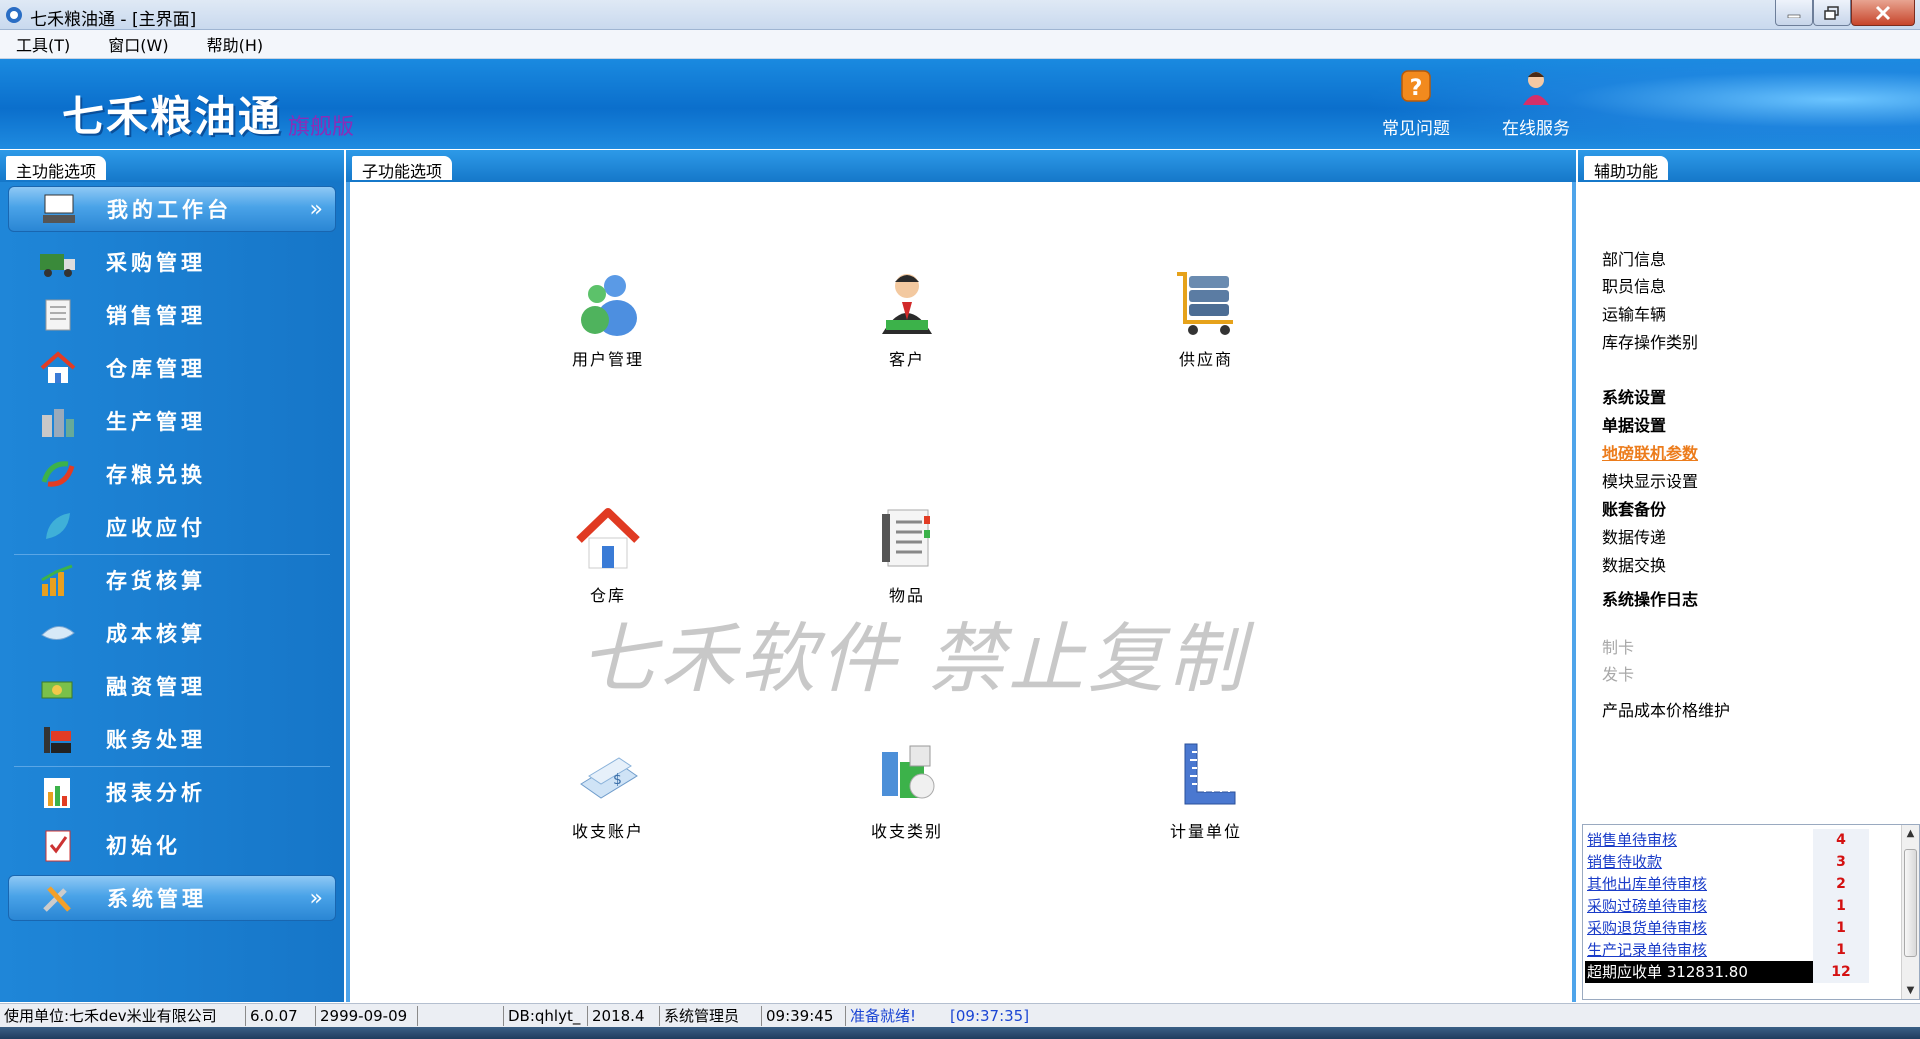 The height and width of the screenshot is (1039, 1920). Describe the element at coordinates (1841, 840) in the screenshot. I see `pending-count: 4` at that location.